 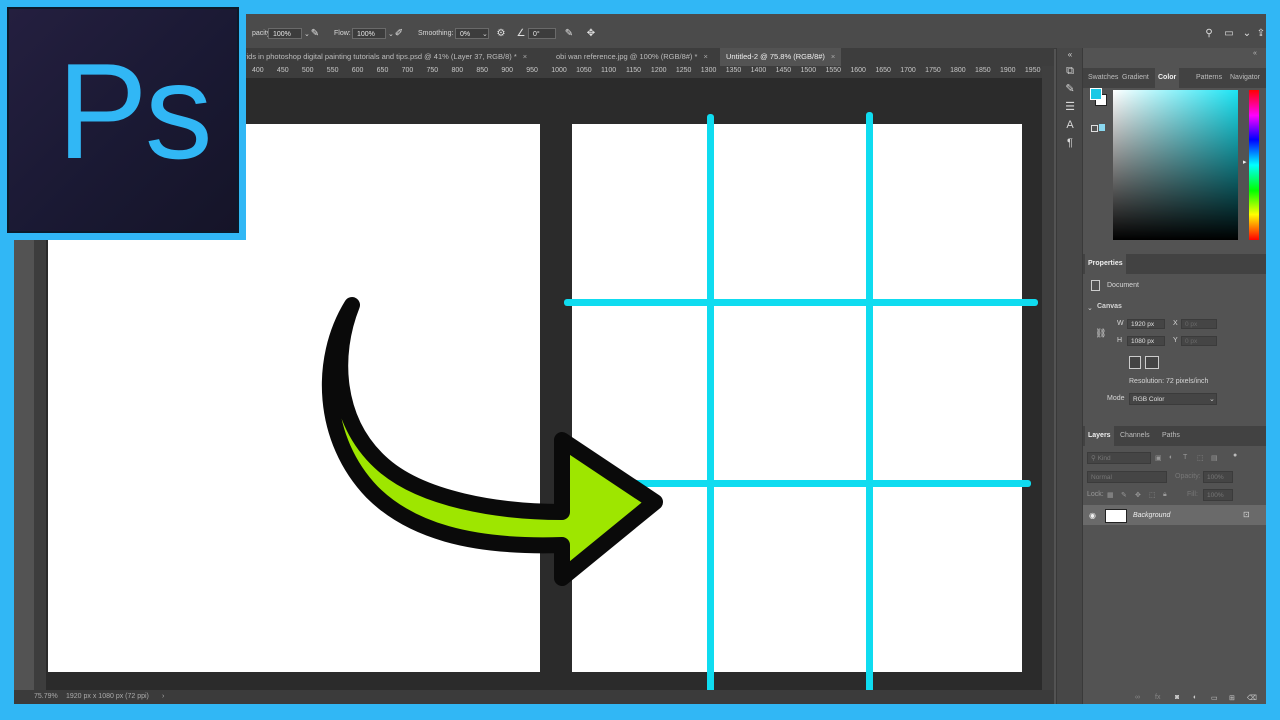 What do you see at coordinates (492, 441) in the screenshot?
I see `curved-arrow-icon` at bounding box center [492, 441].